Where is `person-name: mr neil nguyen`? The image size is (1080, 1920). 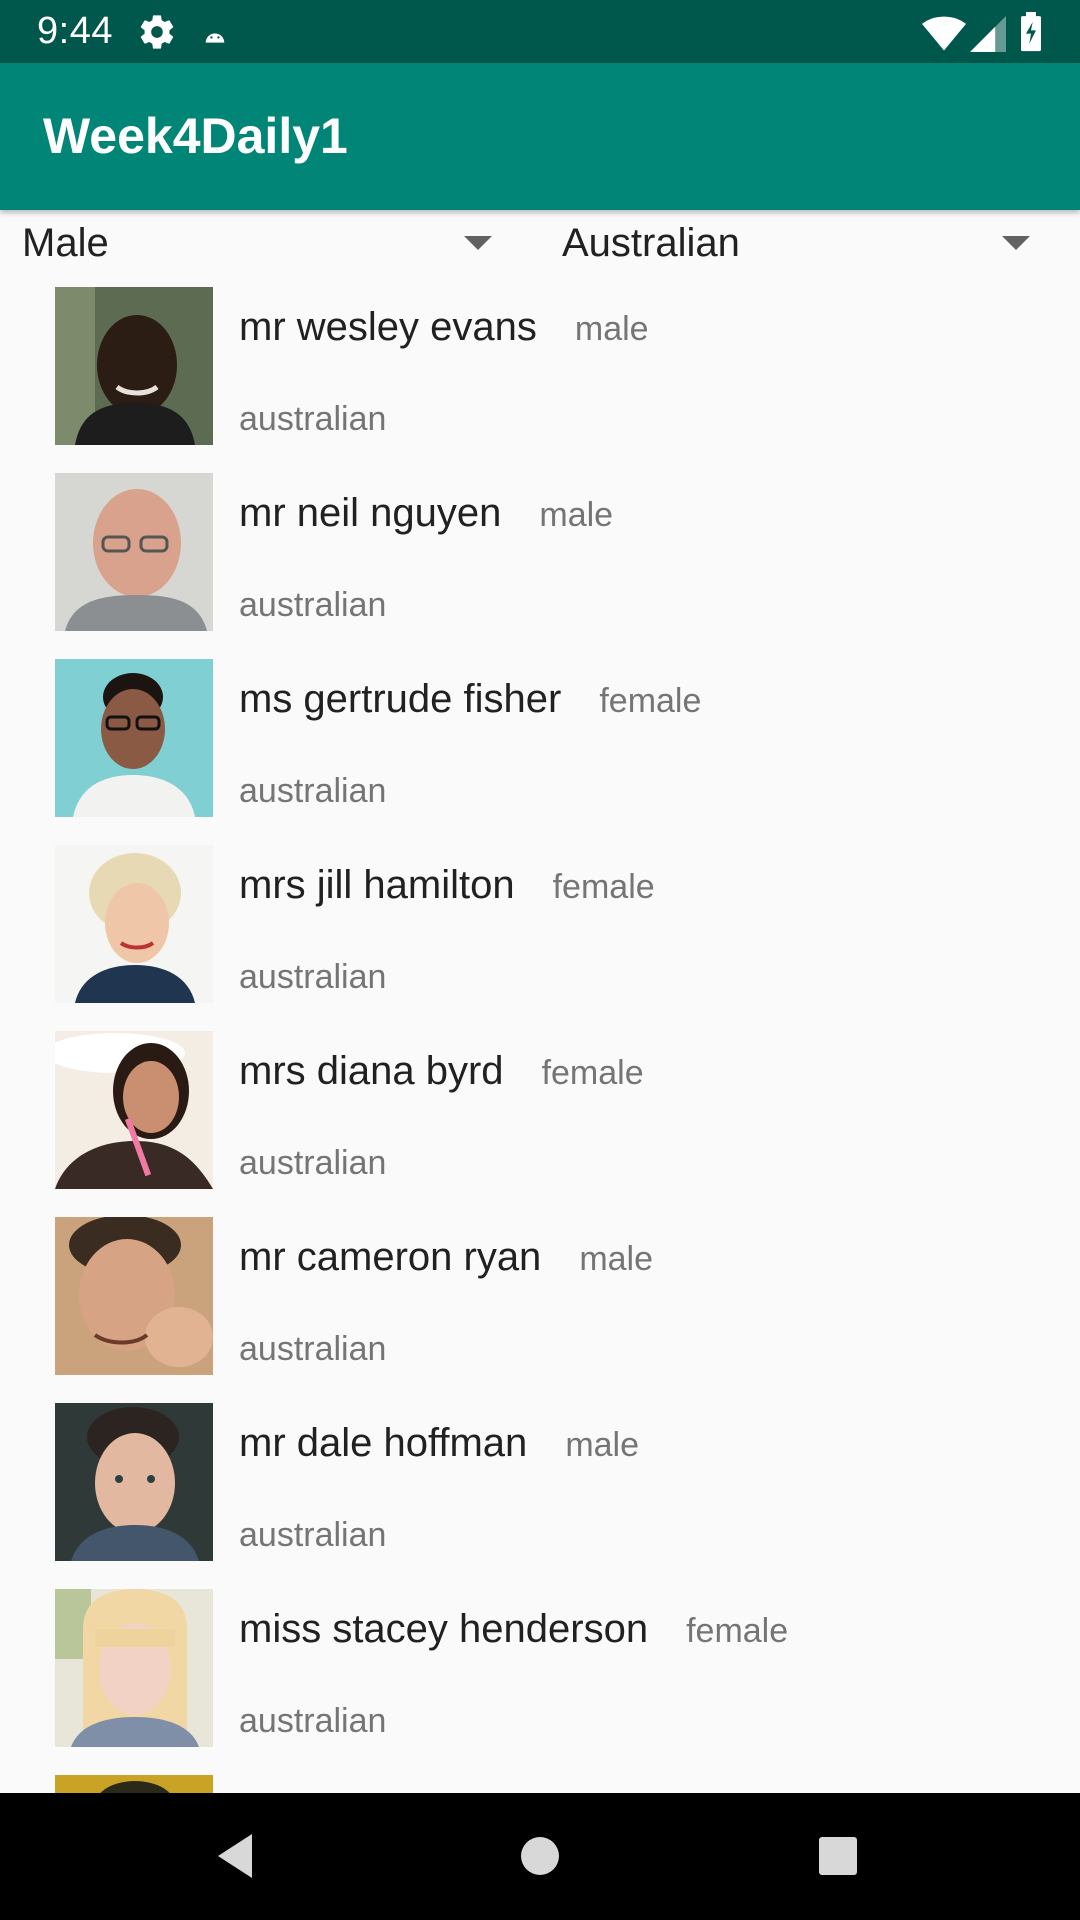
person-name: mr neil nguyen is located at coordinates (370, 513).